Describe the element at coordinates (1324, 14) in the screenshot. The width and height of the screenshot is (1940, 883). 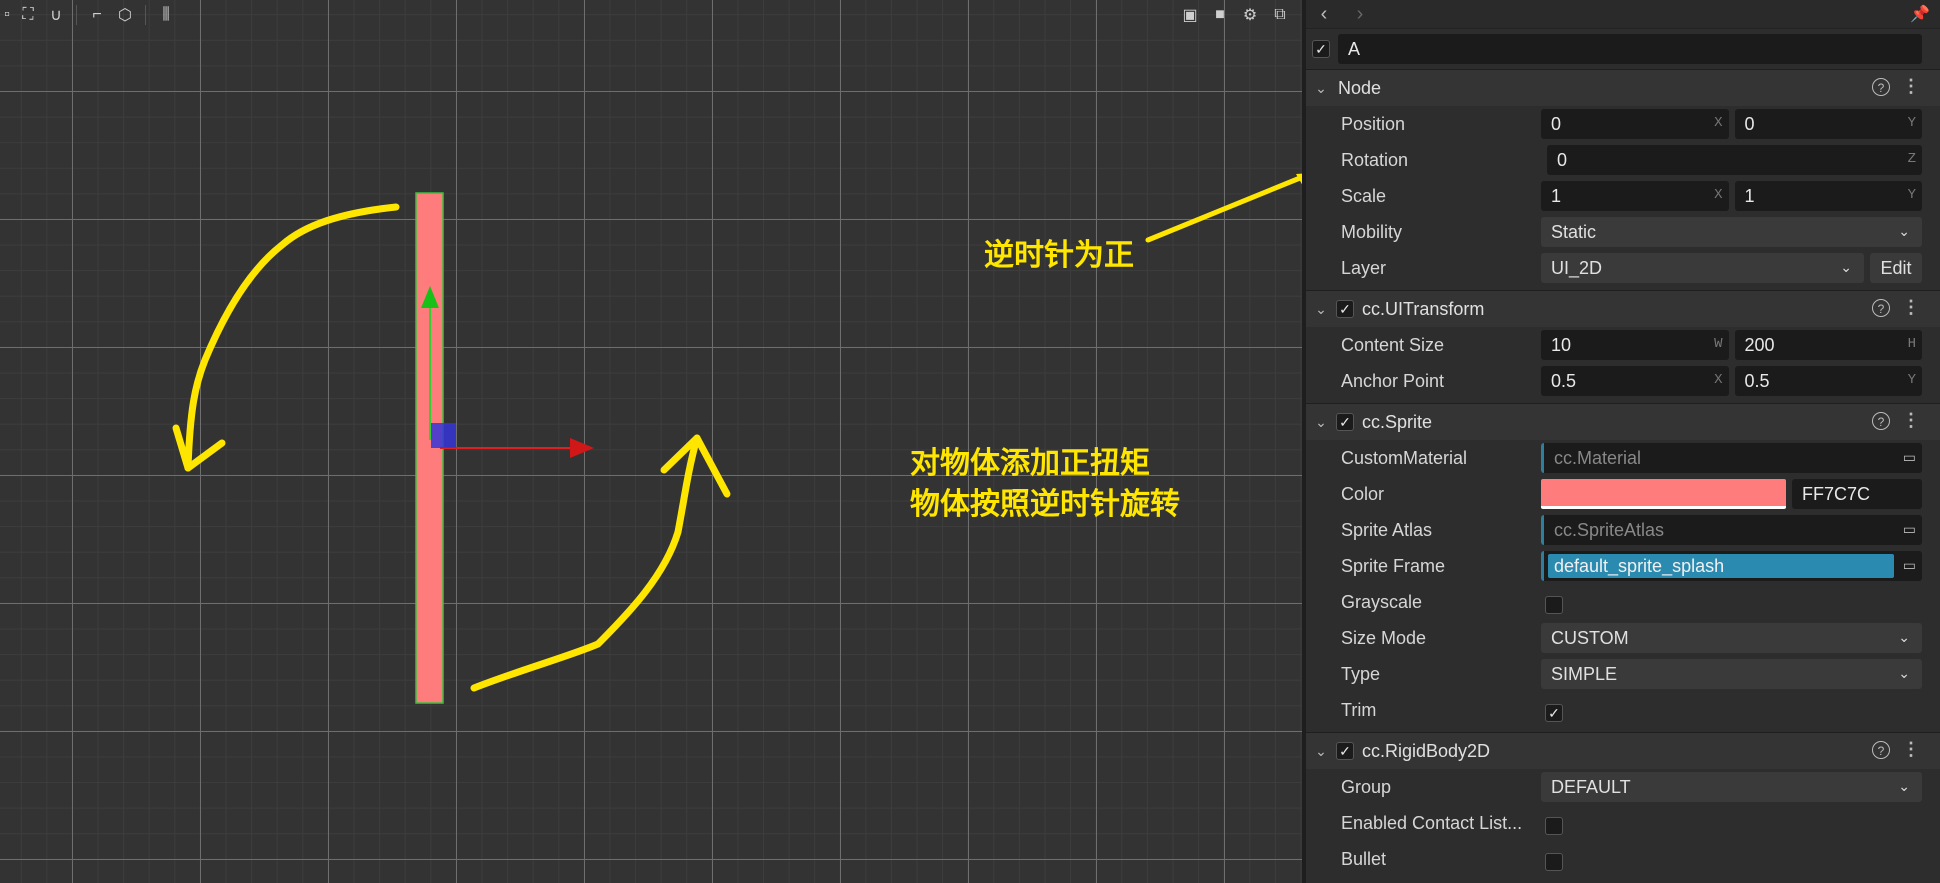
I see `back-arrow-icon: ‹` at that location.